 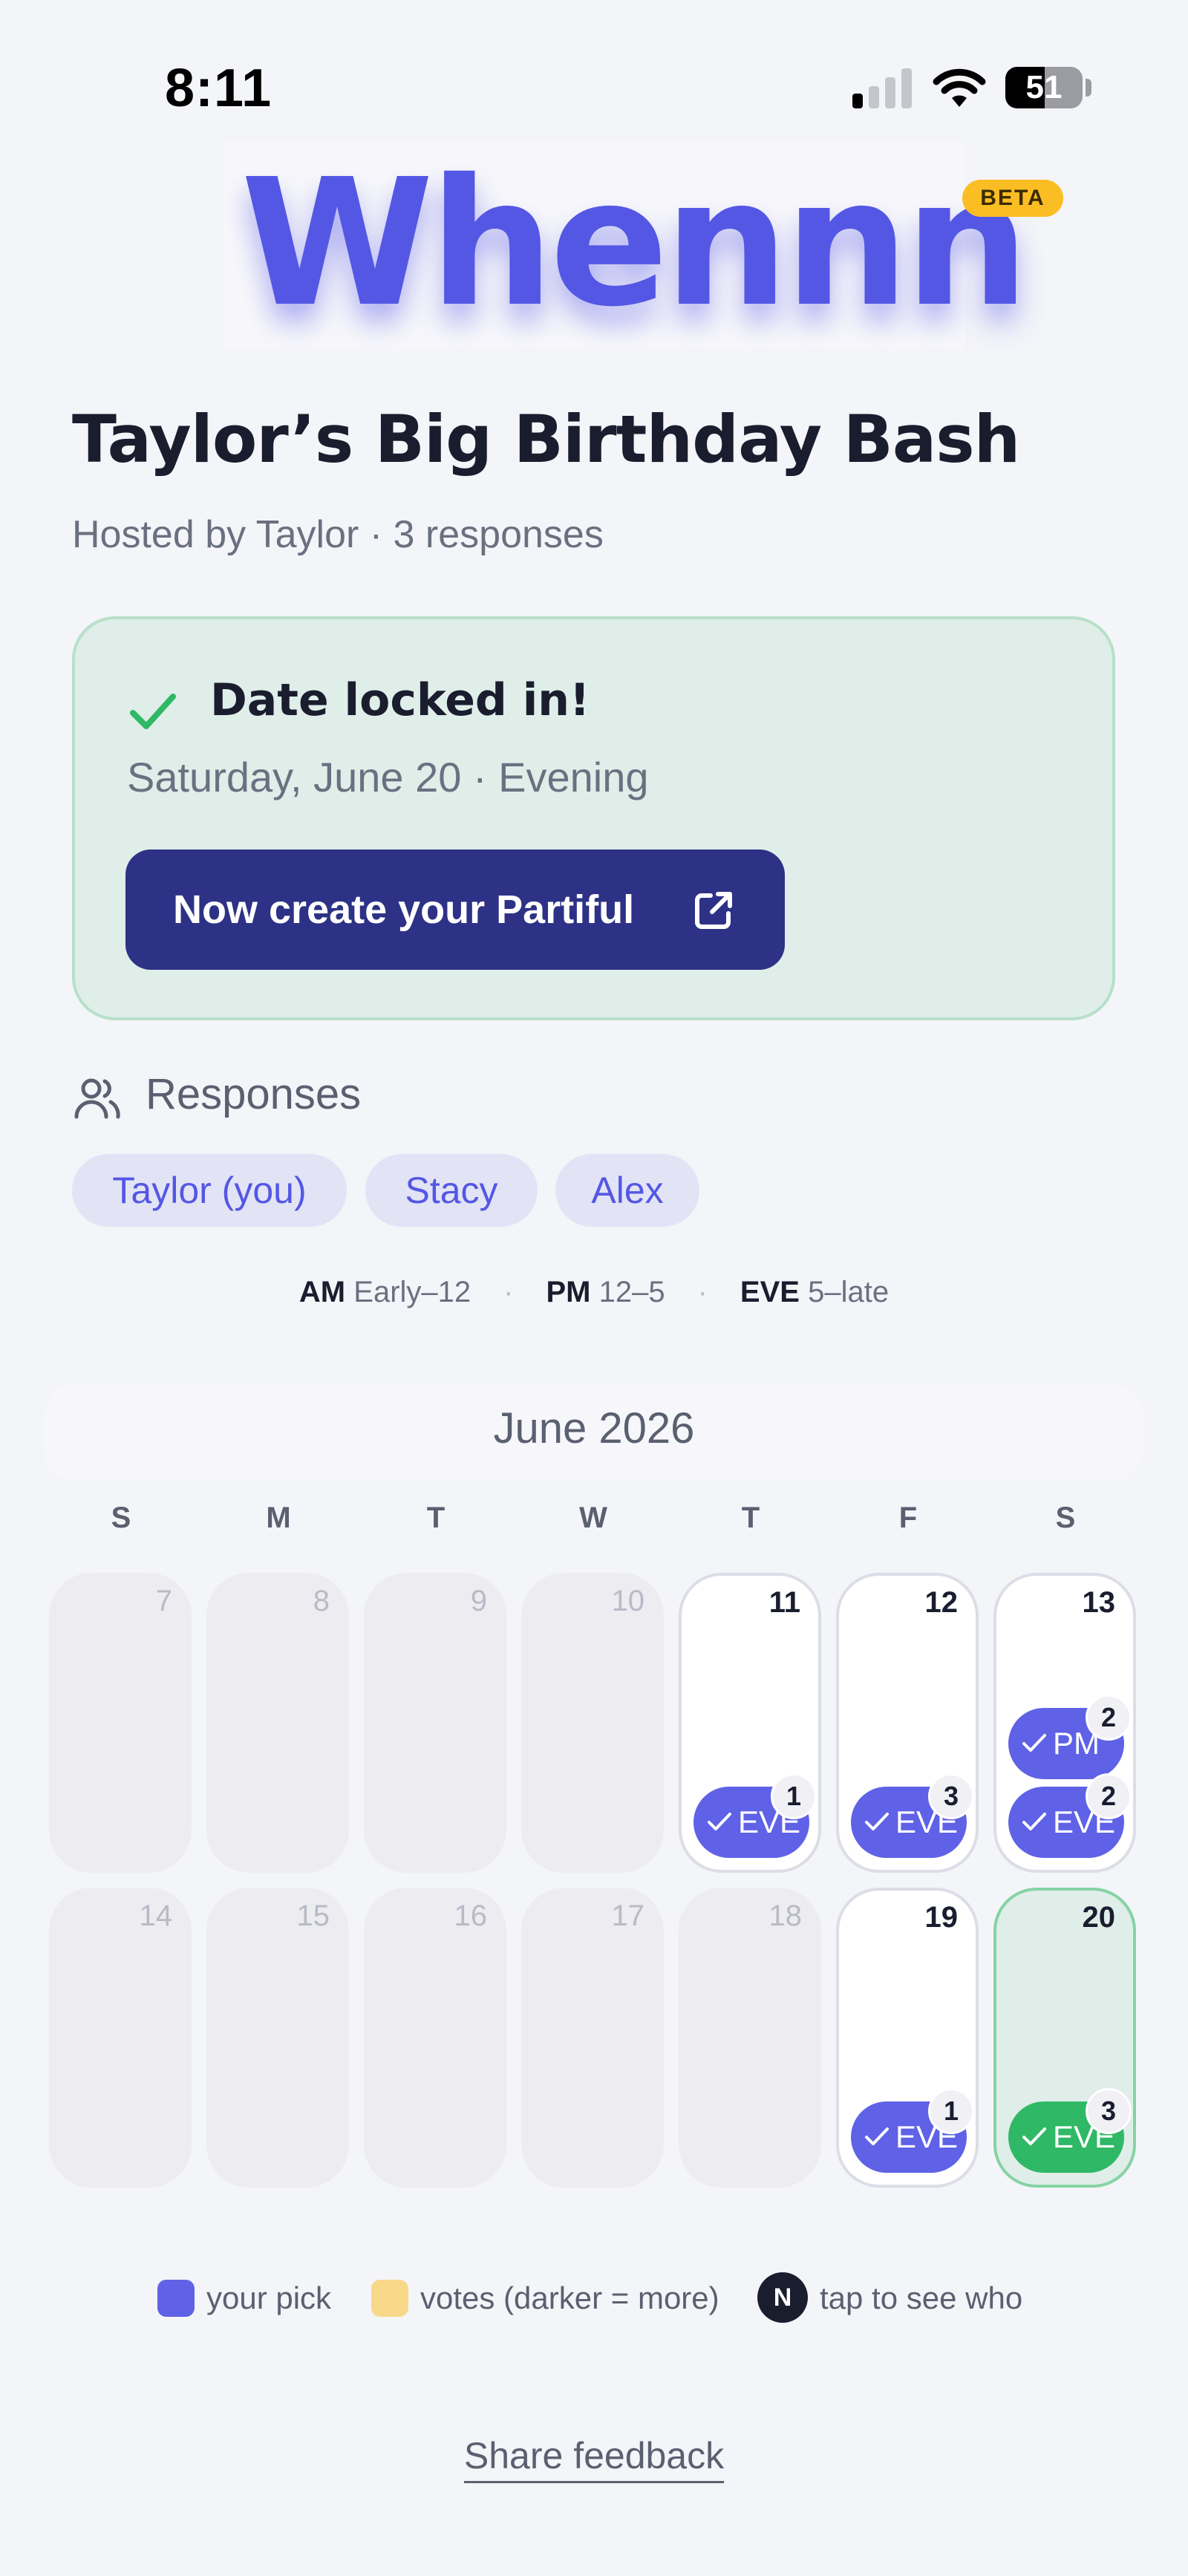 What do you see at coordinates (322, 1292) in the screenshot?
I see `slot-am-key: AM` at bounding box center [322, 1292].